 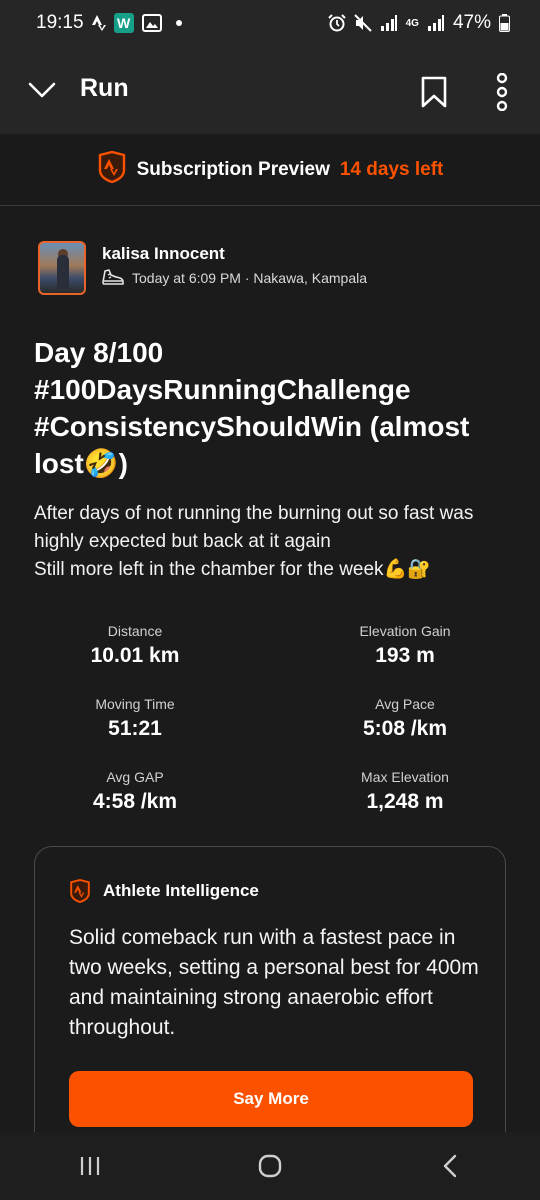 What do you see at coordinates (123, 23) in the screenshot?
I see `w-app-icon: W` at bounding box center [123, 23].